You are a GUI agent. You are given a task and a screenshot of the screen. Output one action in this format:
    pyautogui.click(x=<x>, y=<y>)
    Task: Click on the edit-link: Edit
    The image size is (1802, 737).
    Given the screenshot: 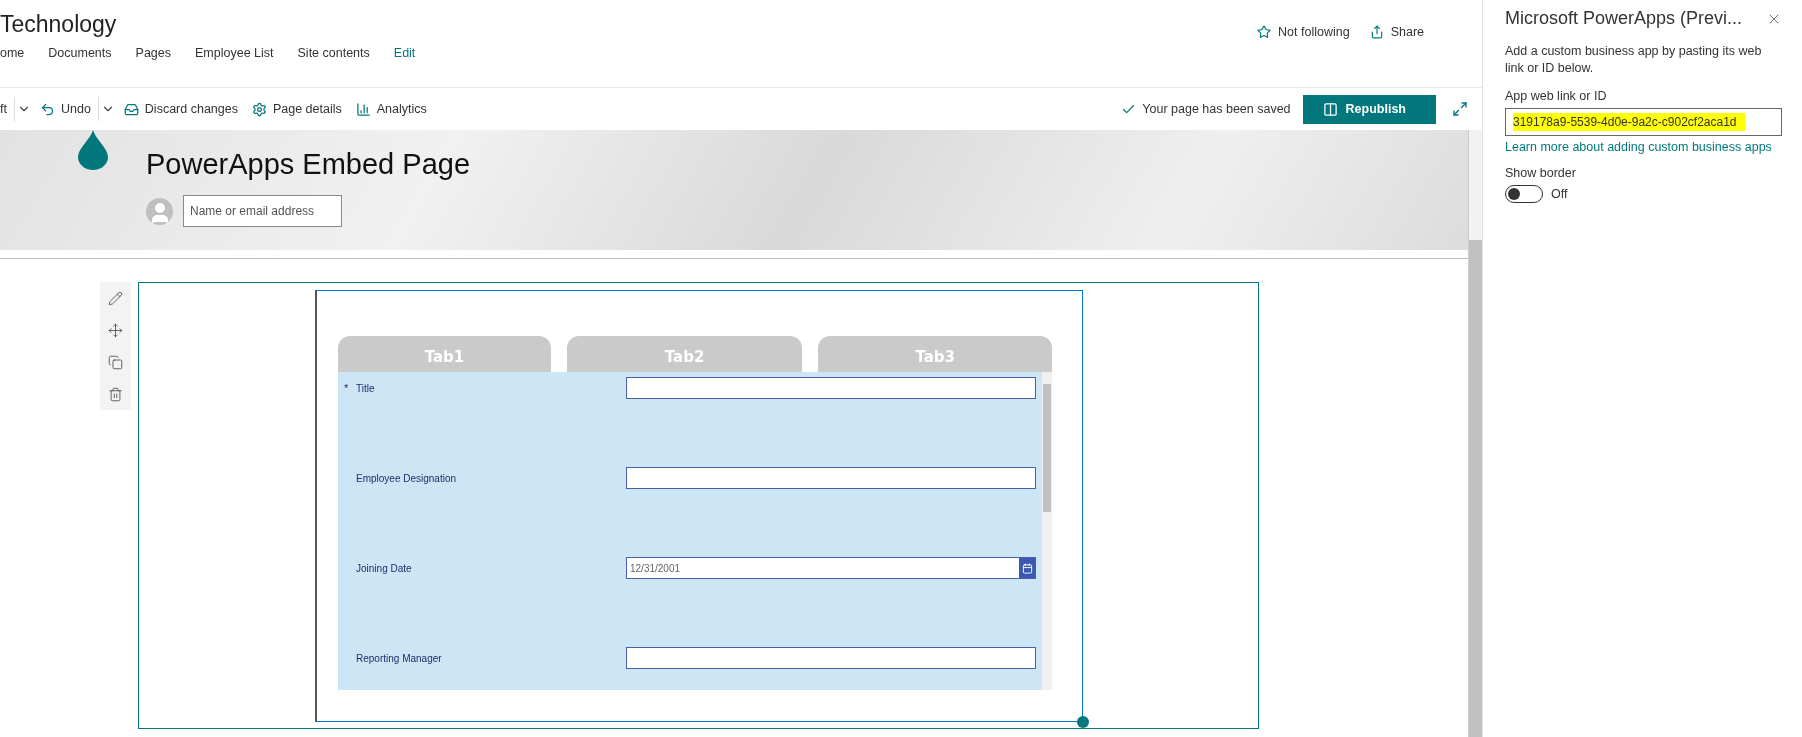 What is the action you would take?
    pyautogui.click(x=404, y=53)
    